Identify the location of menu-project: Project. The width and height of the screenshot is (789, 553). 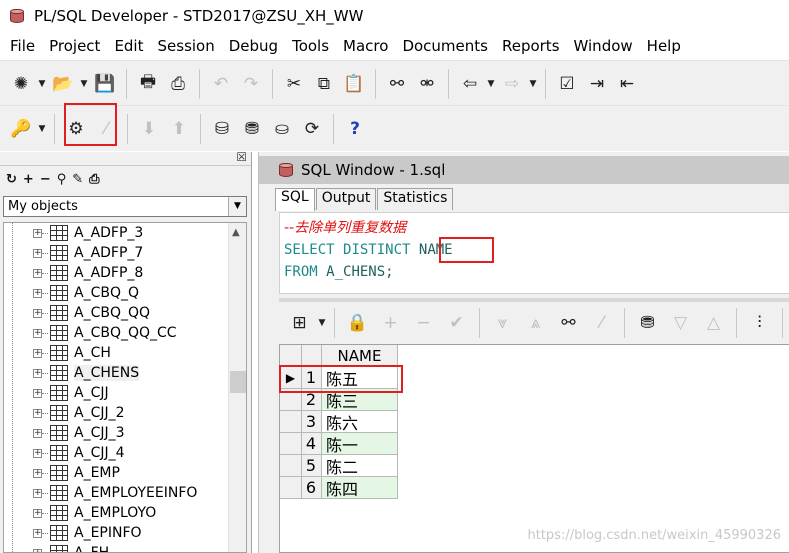
(74, 46).